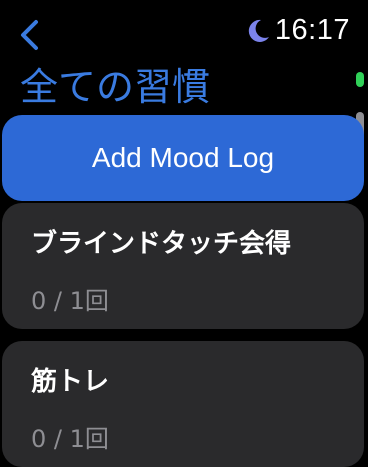 The height and width of the screenshot is (467, 368). I want to click on back-button, so click(30, 35).